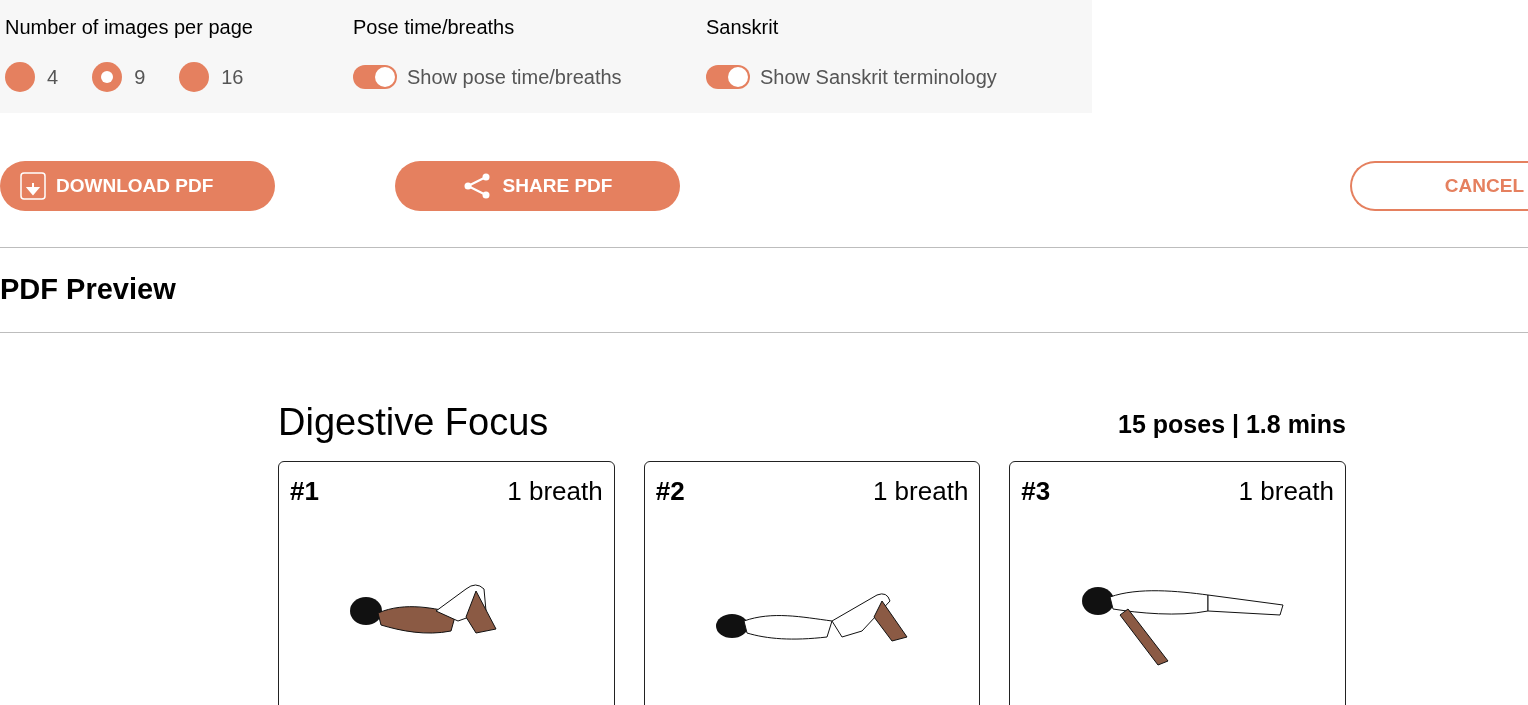 The height and width of the screenshot is (705, 1528). What do you see at coordinates (304, 491) in the screenshot?
I see `pose-number: #1` at bounding box center [304, 491].